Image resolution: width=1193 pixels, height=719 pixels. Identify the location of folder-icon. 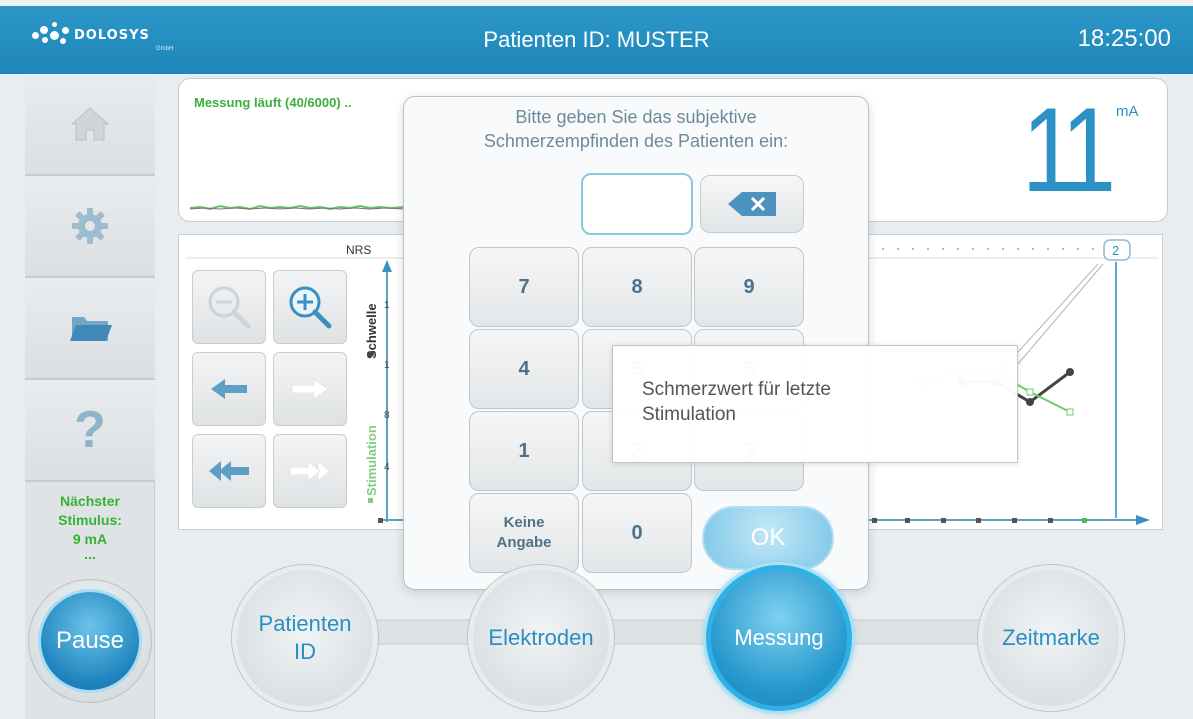
(91, 329).